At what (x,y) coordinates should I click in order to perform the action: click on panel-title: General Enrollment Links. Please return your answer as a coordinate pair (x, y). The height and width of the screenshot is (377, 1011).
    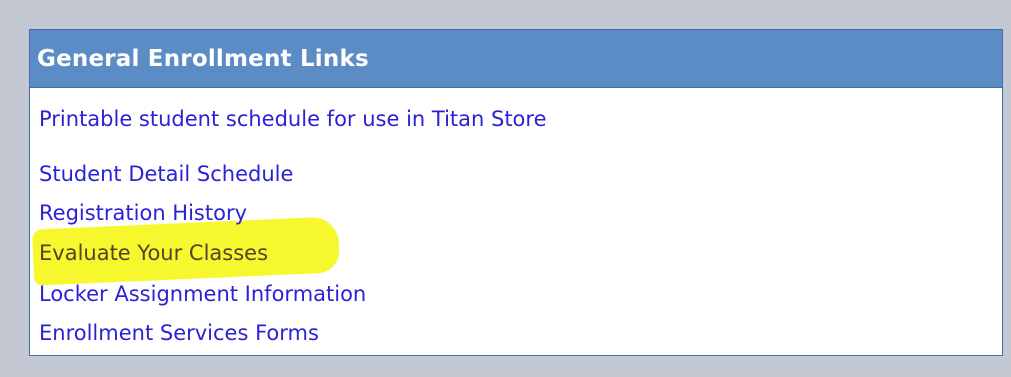
    Looking at the image, I should click on (203, 58).